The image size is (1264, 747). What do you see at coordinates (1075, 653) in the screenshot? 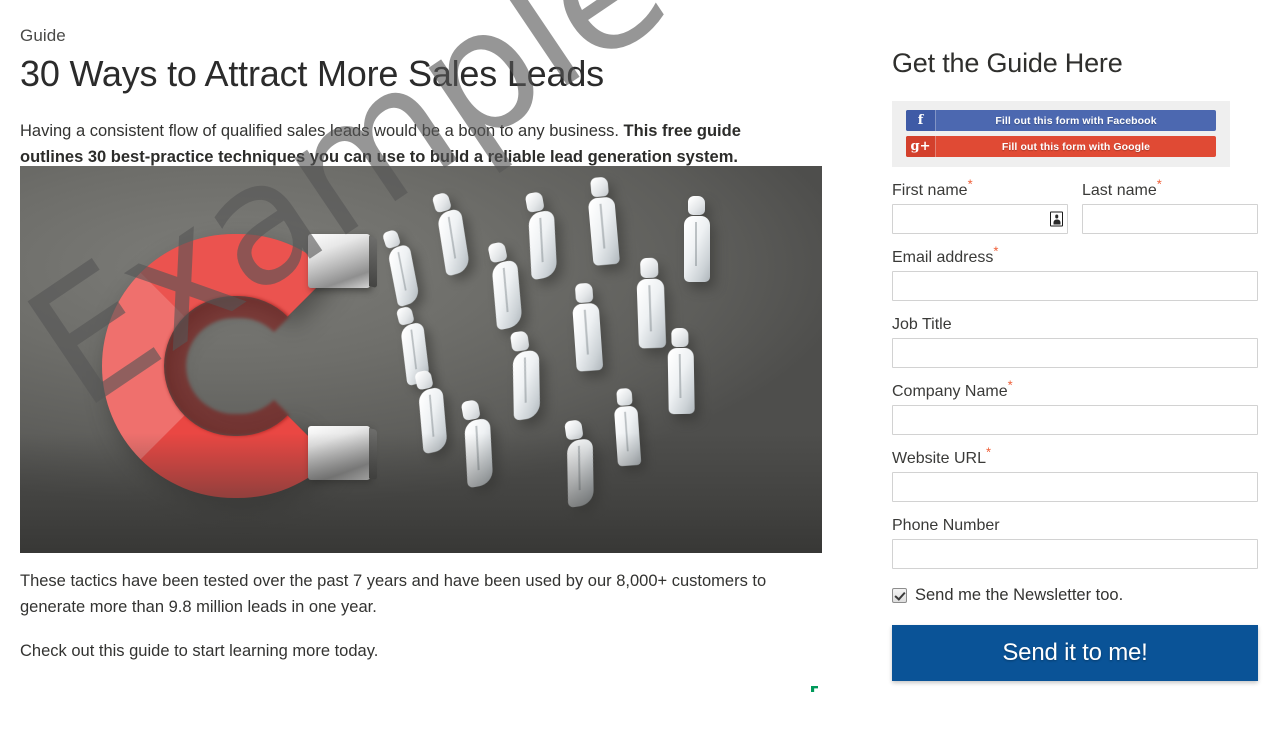
I see `submit-button: Send it to me!` at bounding box center [1075, 653].